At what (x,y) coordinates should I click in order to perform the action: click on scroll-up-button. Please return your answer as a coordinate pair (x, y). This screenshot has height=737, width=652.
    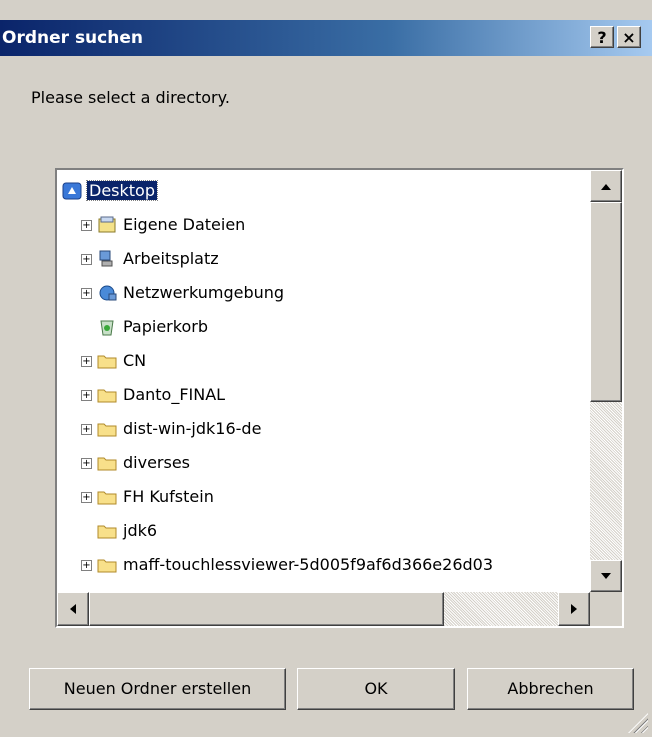
    Looking at the image, I should click on (606, 186).